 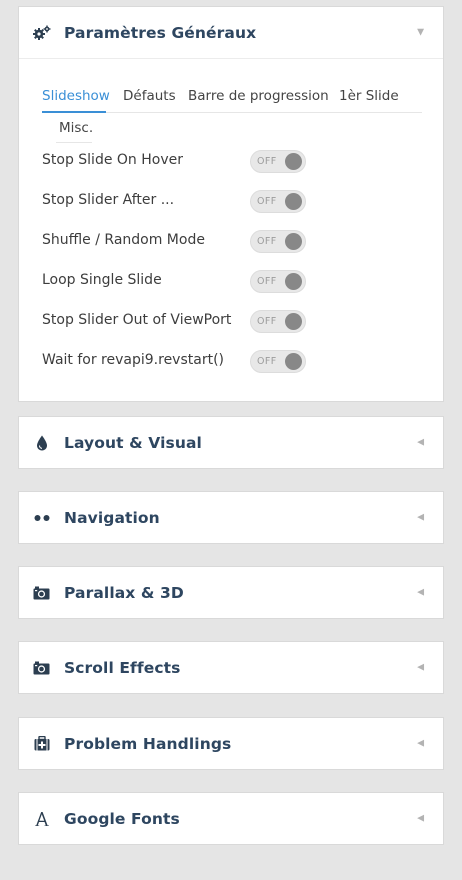 I want to click on loop-single-slide-toggle: OFF, so click(x=278, y=281).